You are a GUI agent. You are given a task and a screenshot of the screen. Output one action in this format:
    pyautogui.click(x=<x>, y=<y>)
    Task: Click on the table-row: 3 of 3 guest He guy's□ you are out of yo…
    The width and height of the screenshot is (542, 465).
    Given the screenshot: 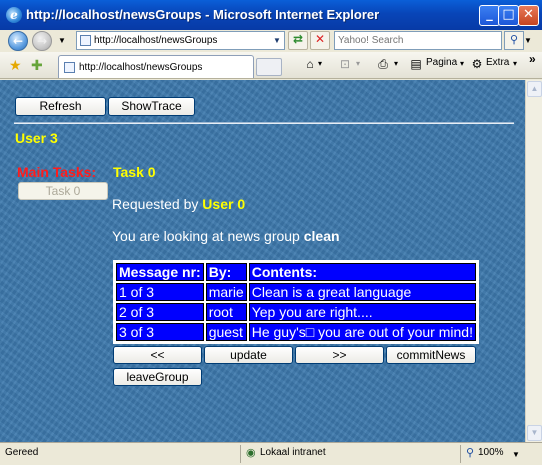 What is the action you would take?
    pyautogui.click(x=296, y=332)
    